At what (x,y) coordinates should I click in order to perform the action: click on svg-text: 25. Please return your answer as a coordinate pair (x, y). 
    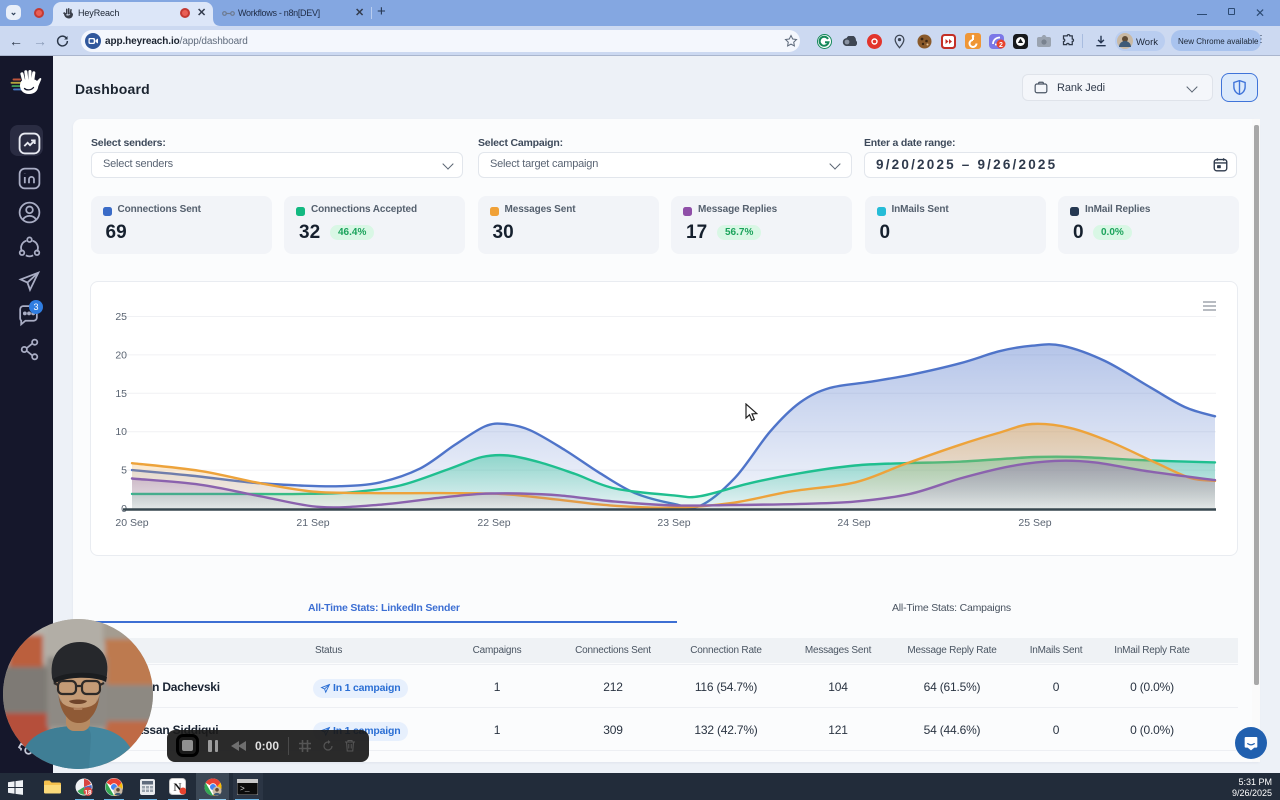
    Looking at the image, I should click on (121, 317).